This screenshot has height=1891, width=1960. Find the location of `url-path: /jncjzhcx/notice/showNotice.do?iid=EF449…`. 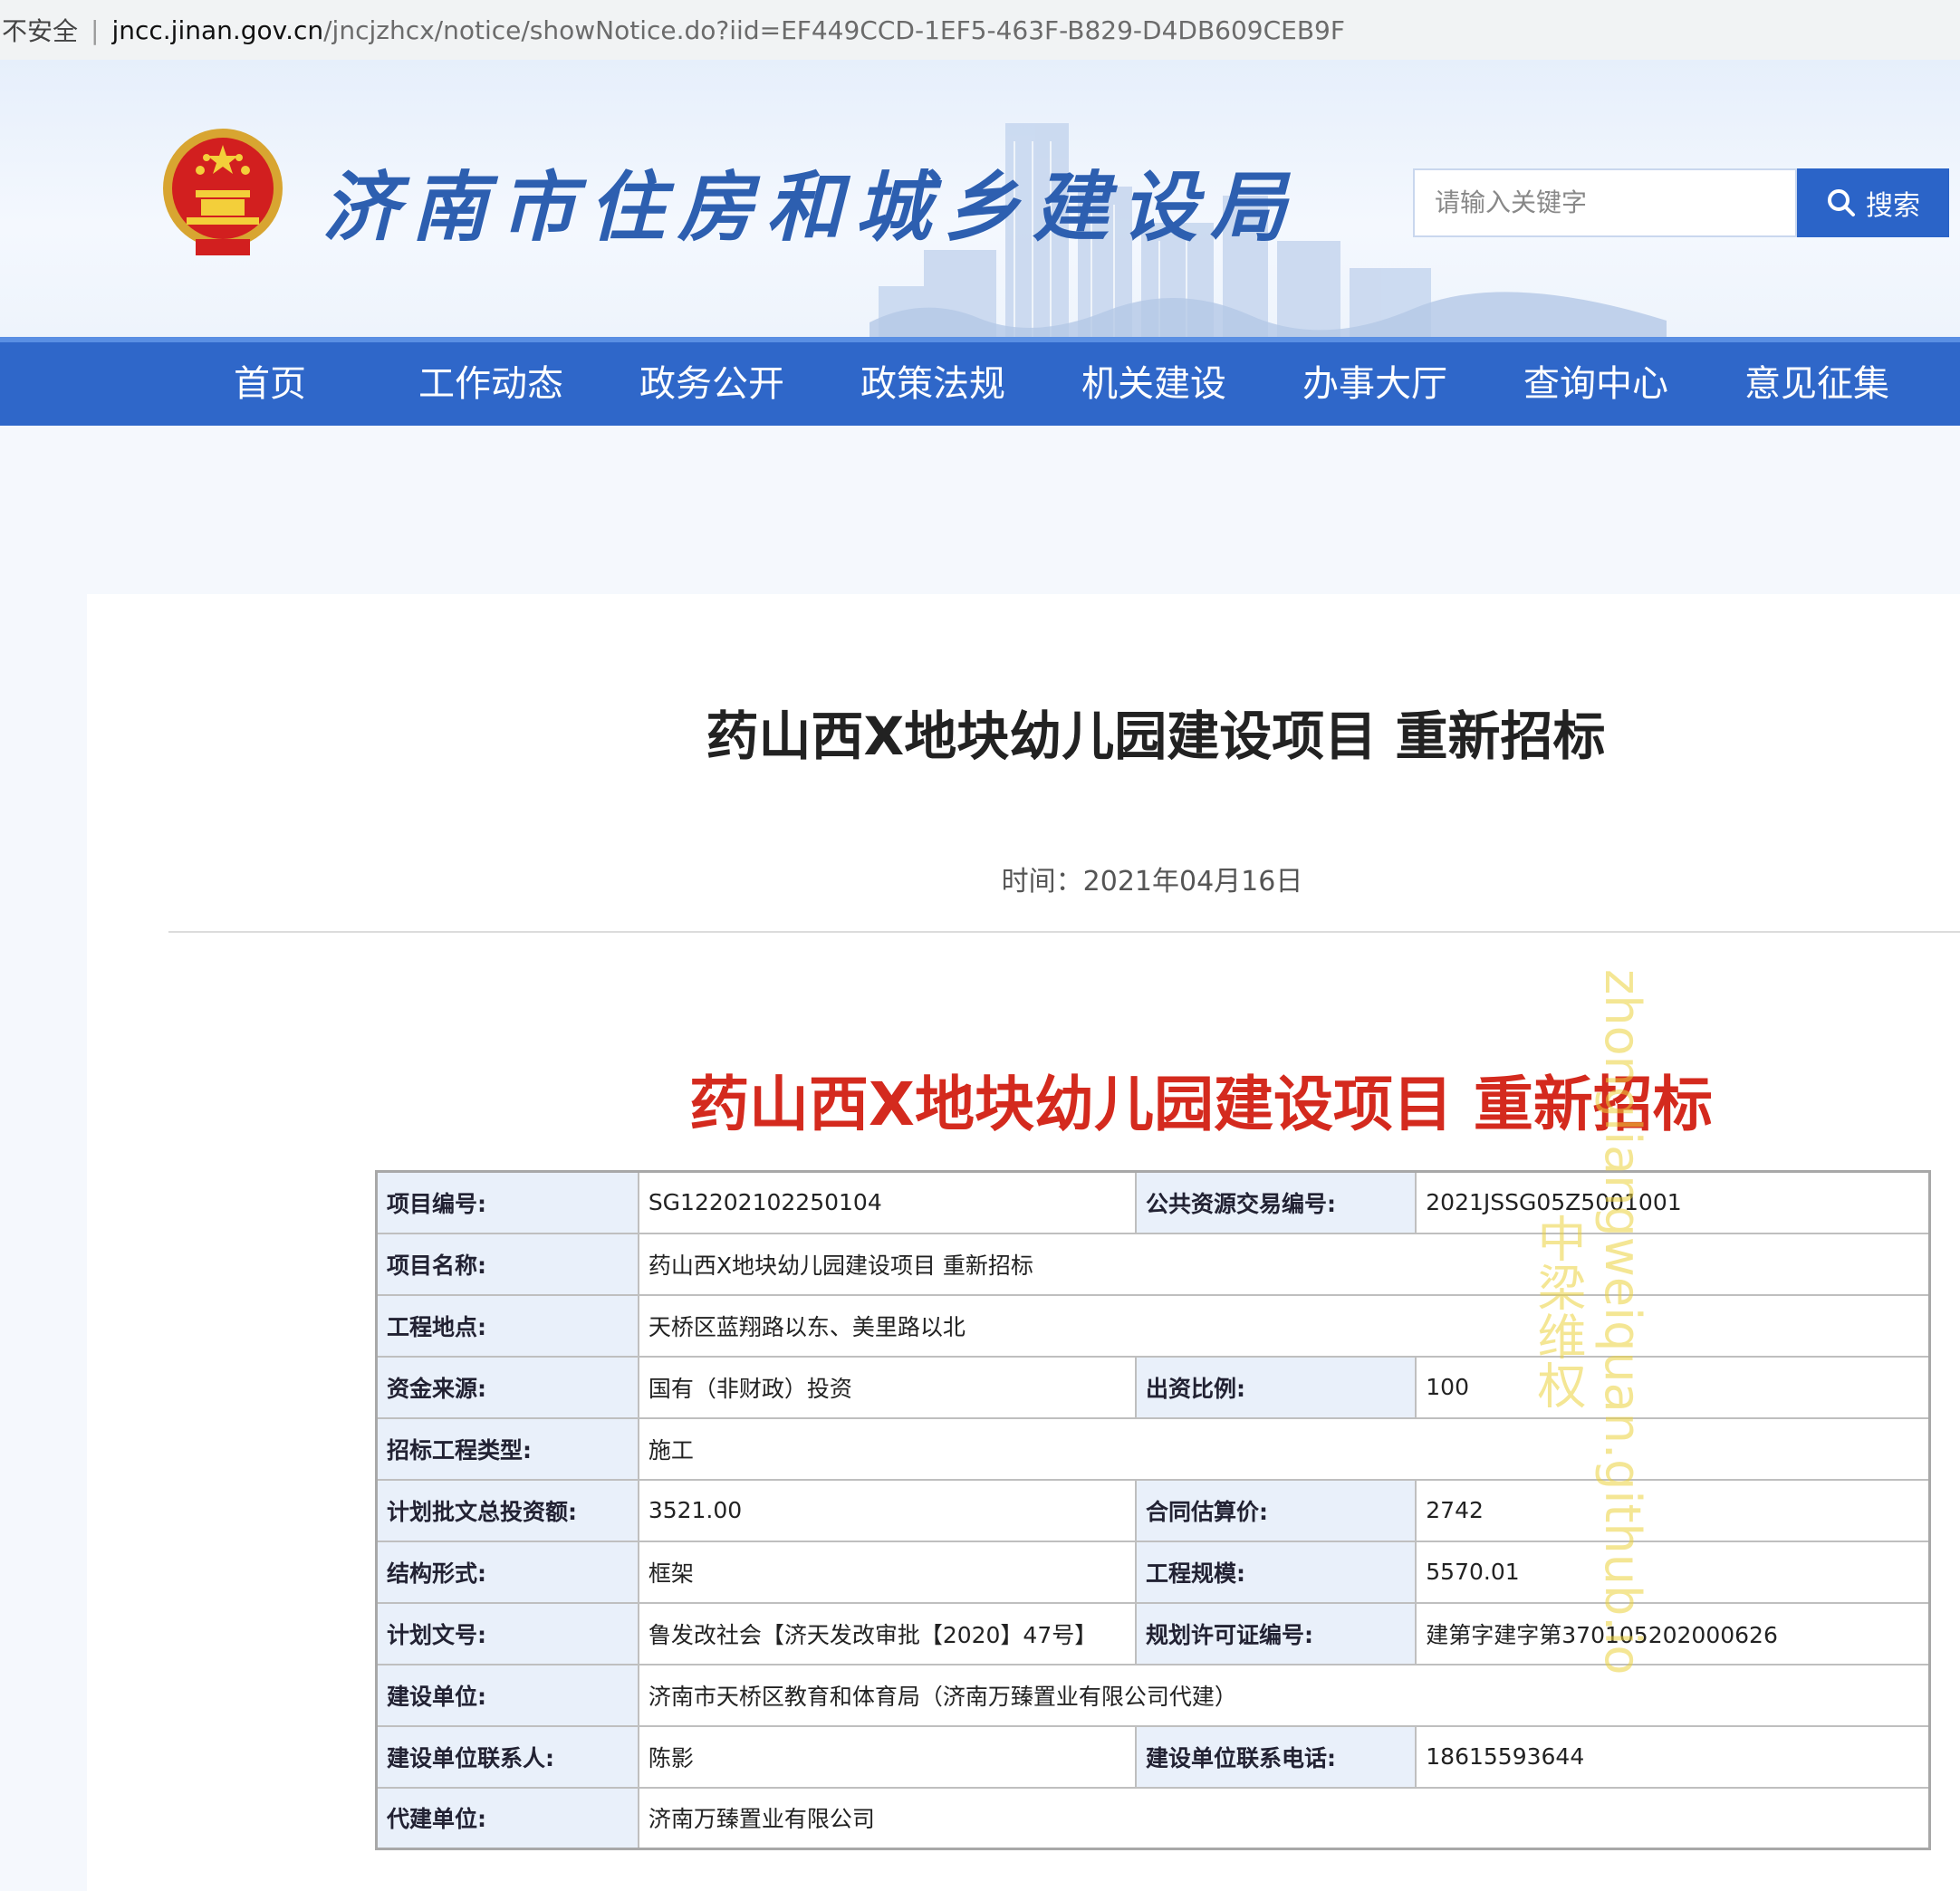

url-path: /jncjzhcx/notice/showNotice.do?iid=EF449… is located at coordinates (834, 30).